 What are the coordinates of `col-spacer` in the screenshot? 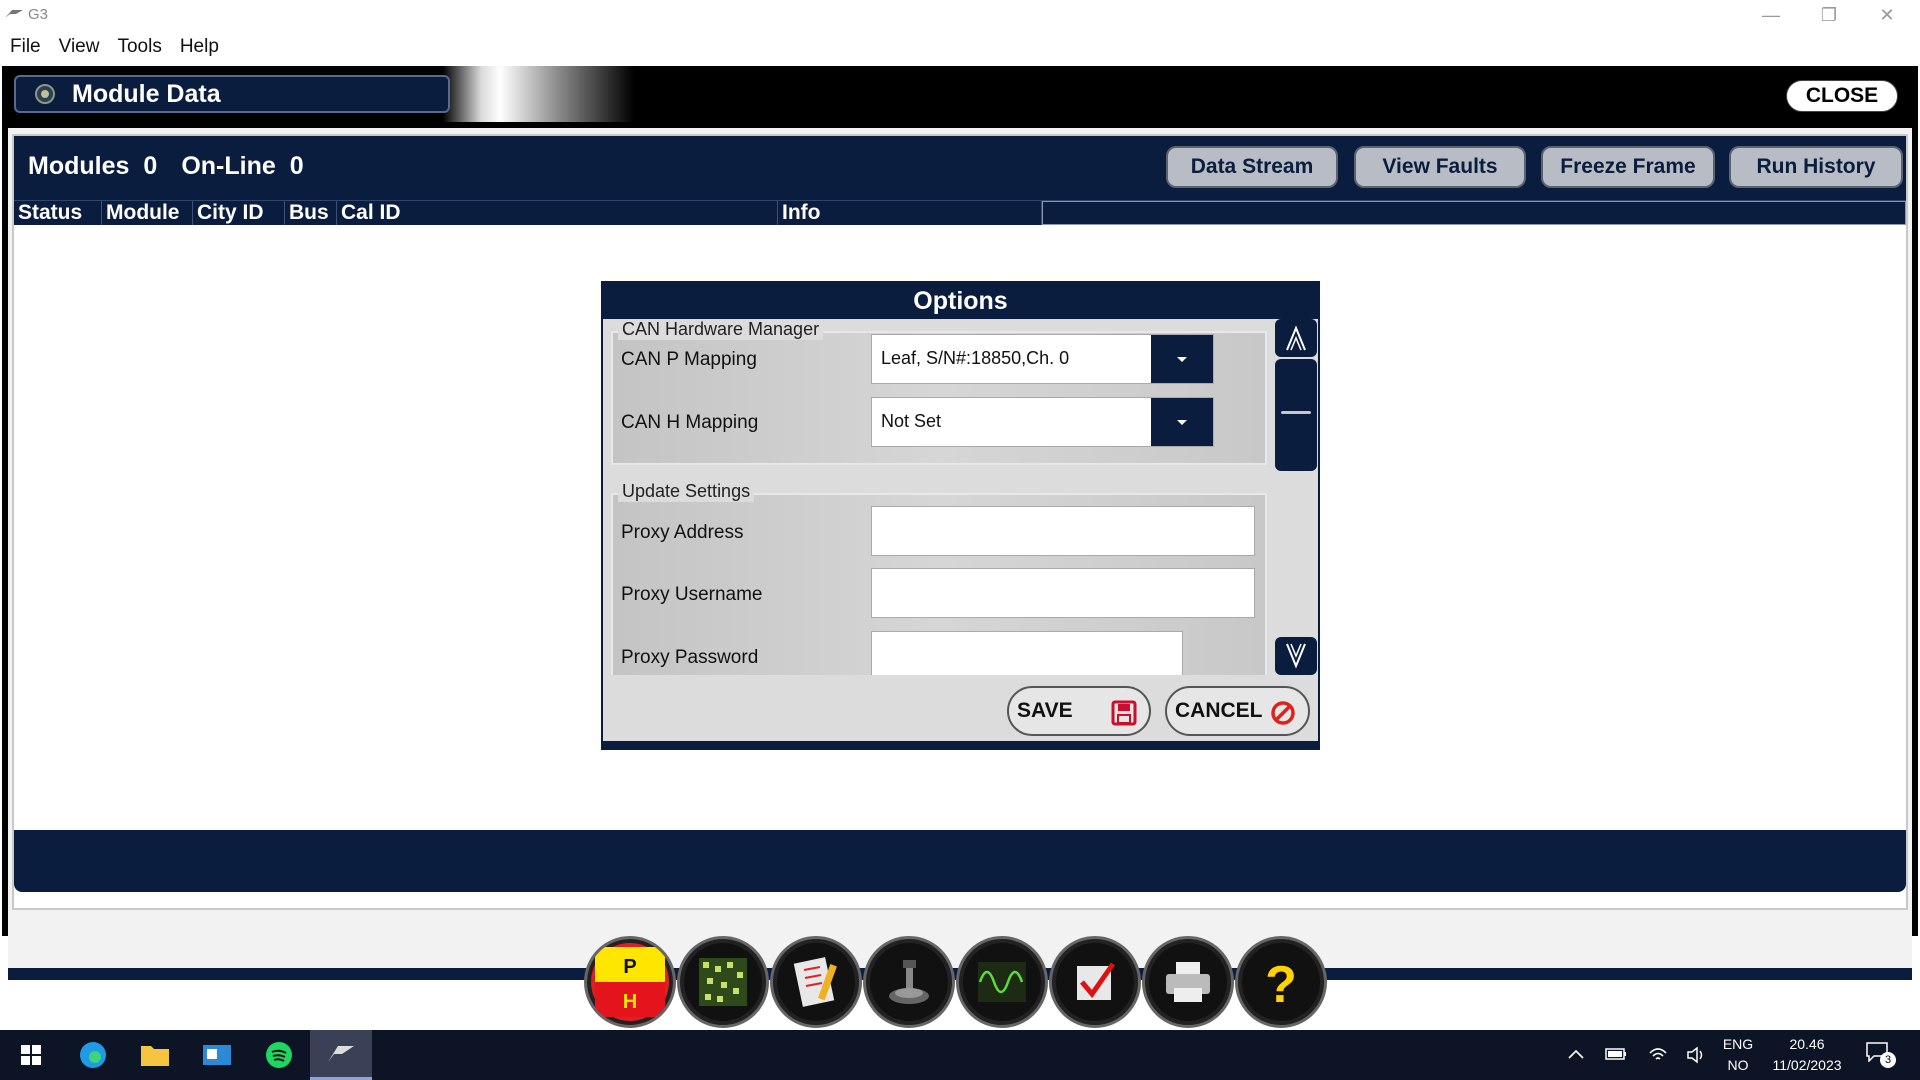 It's located at (1474, 213).